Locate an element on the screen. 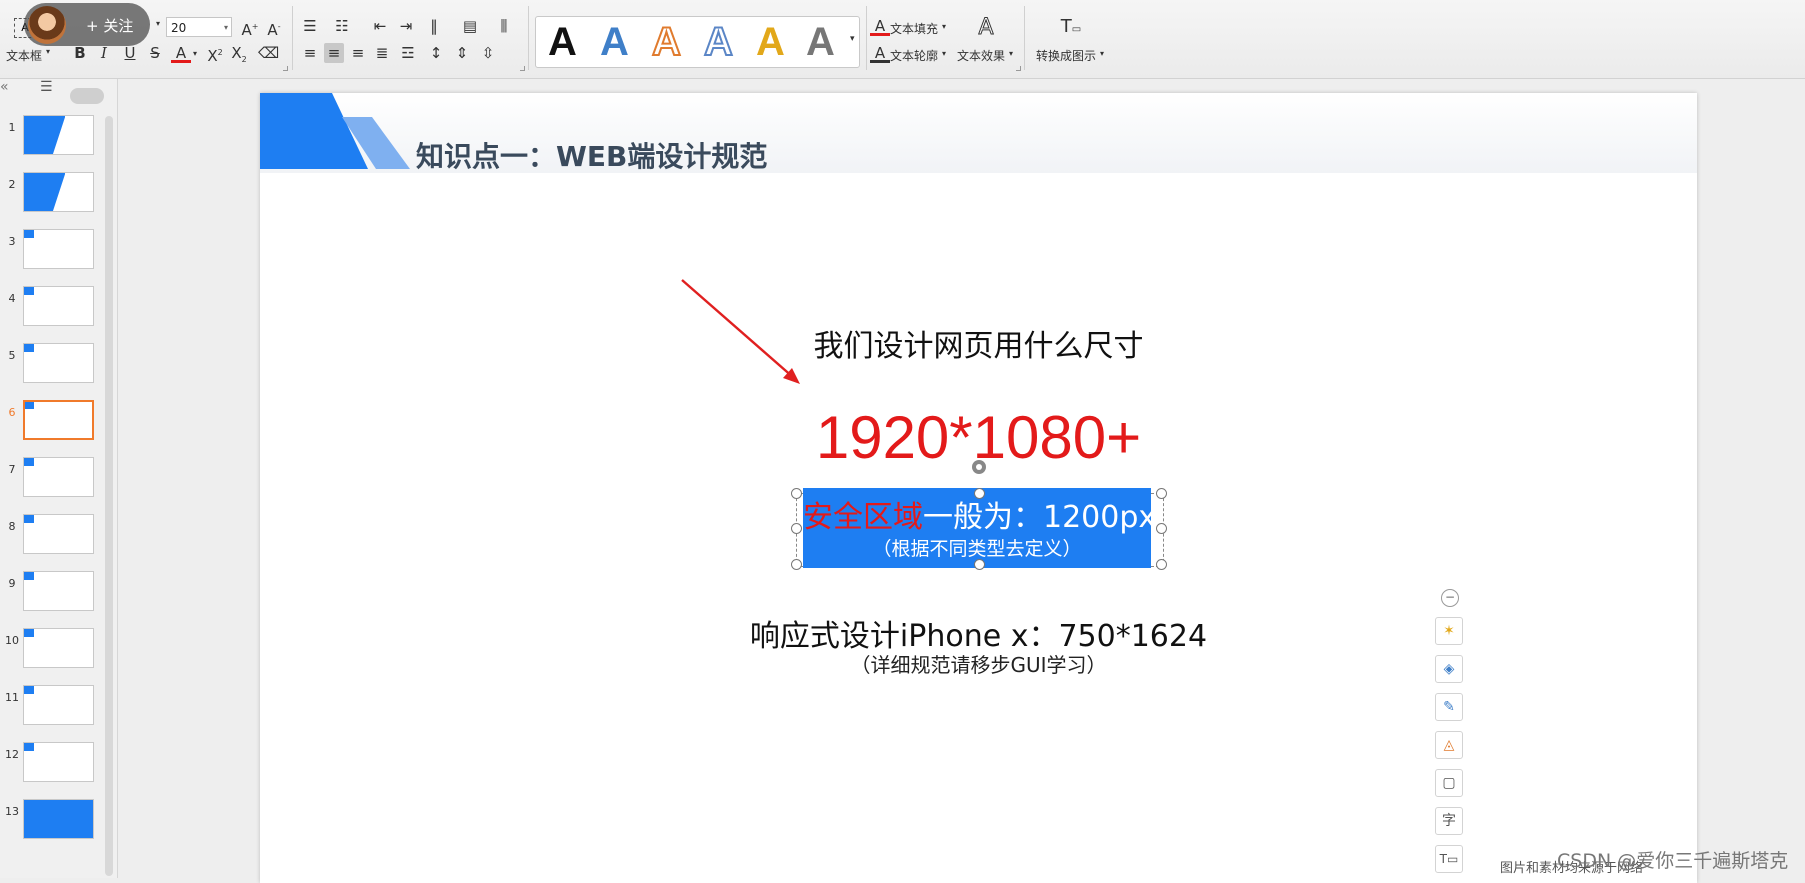  numbered-list-icon: ☷ is located at coordinates (342, 26).